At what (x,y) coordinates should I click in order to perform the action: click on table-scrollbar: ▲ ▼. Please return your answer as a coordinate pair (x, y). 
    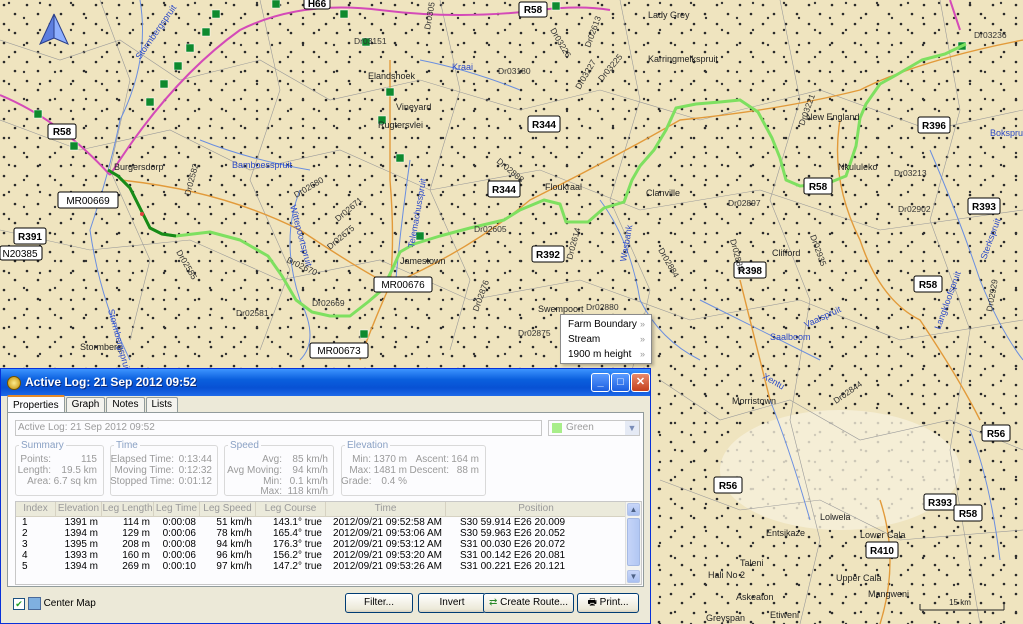
    Looking at the image, I should click on (633, 543).